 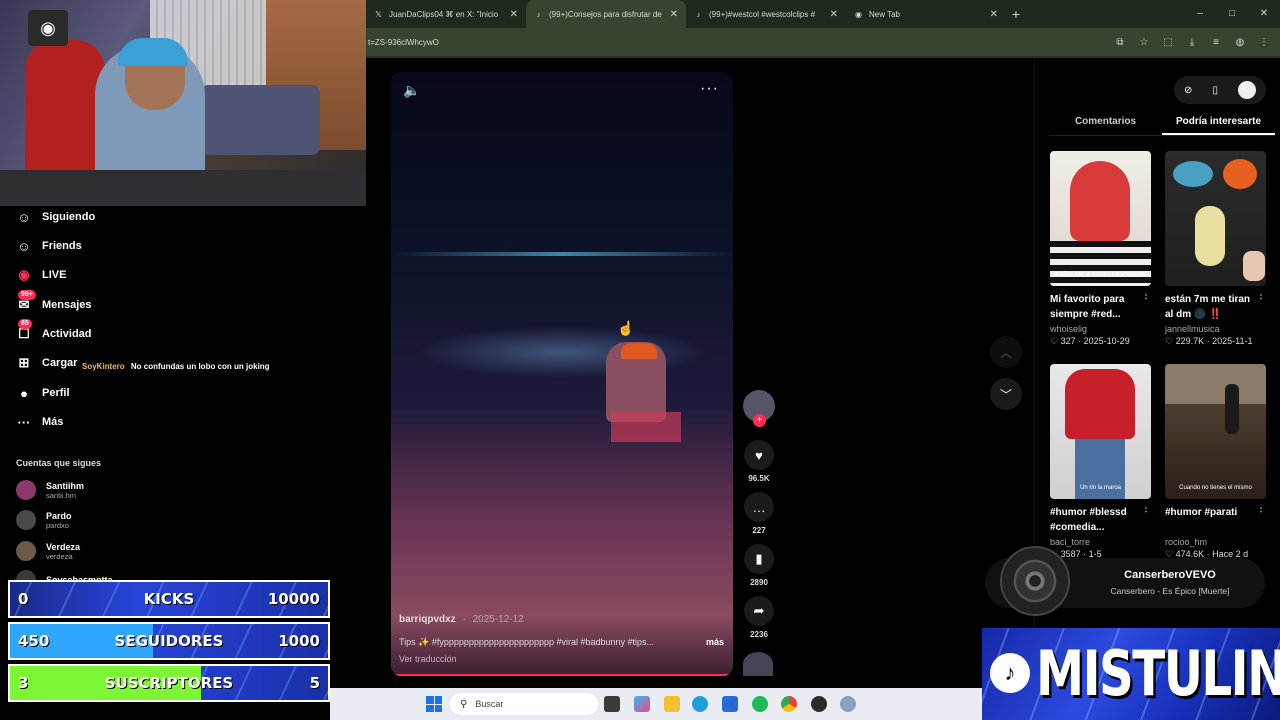 What do you see at coordinates (700, 704) in the screenshot?
I see `edge-icon` at bounding box center [700, 704].